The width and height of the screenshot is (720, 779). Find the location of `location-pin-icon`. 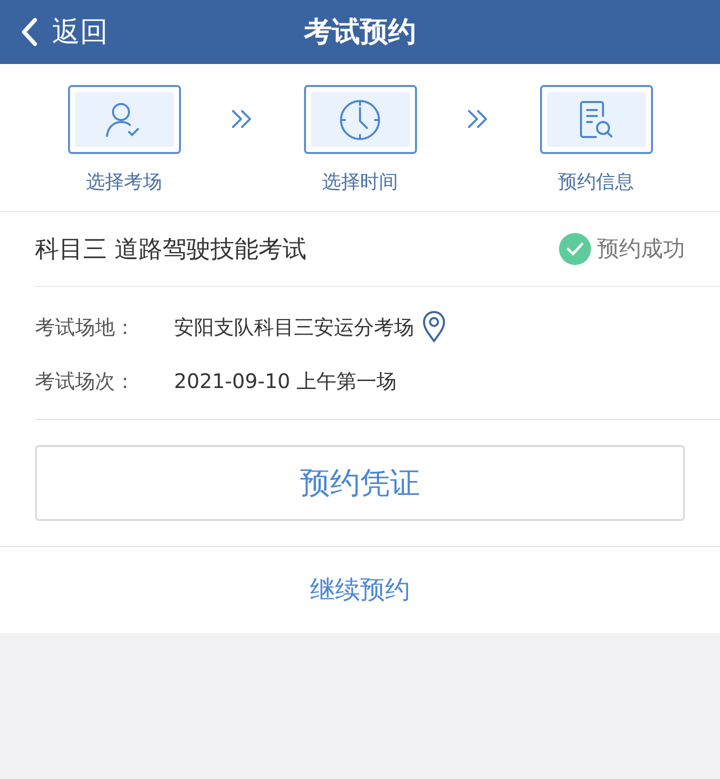

location-pin-icon is located at coordinates (434, 327).